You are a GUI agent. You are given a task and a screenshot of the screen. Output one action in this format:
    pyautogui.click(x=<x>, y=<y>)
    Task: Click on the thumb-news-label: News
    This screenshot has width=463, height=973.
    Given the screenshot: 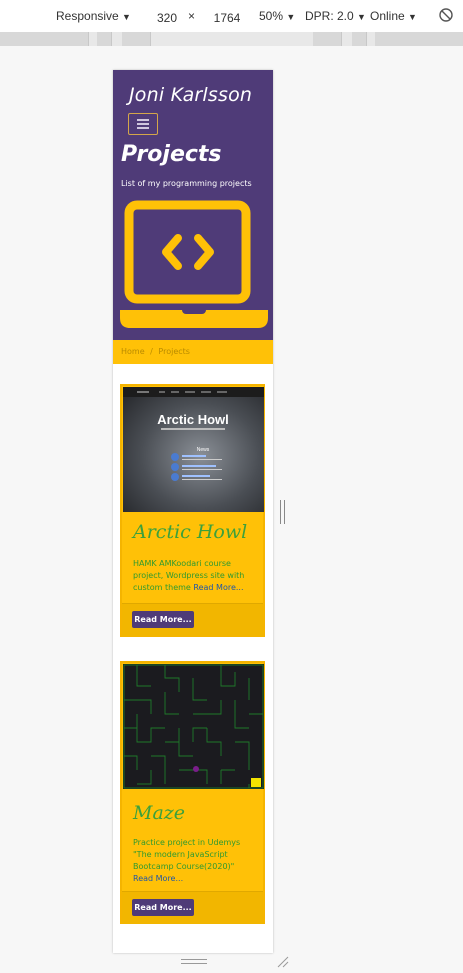 What is the action you would take?
    pyautogui.click(x=203, y=450)
    